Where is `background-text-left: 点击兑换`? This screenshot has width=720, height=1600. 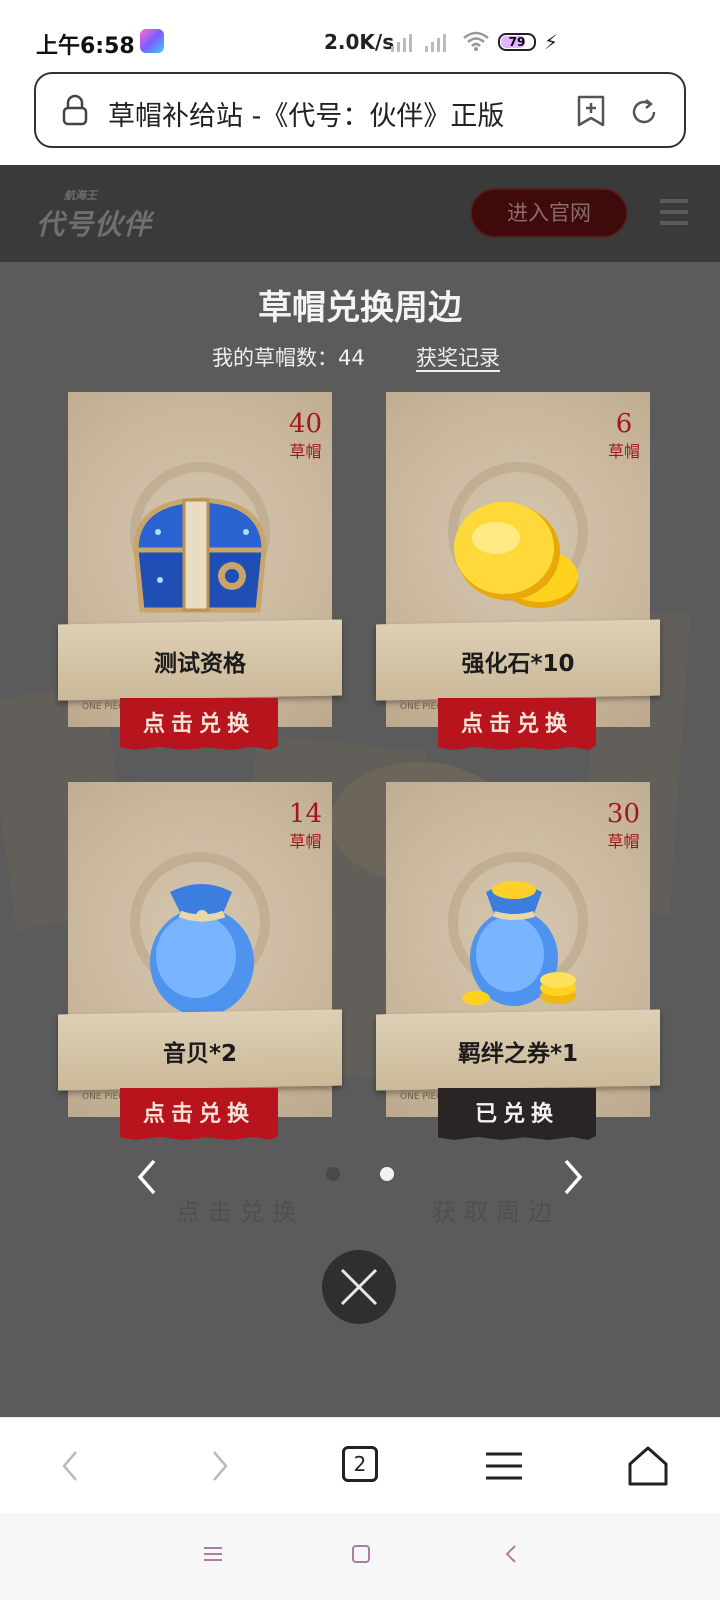 background-text-left: 点击兑换 is located at coordinates (240, 1212).